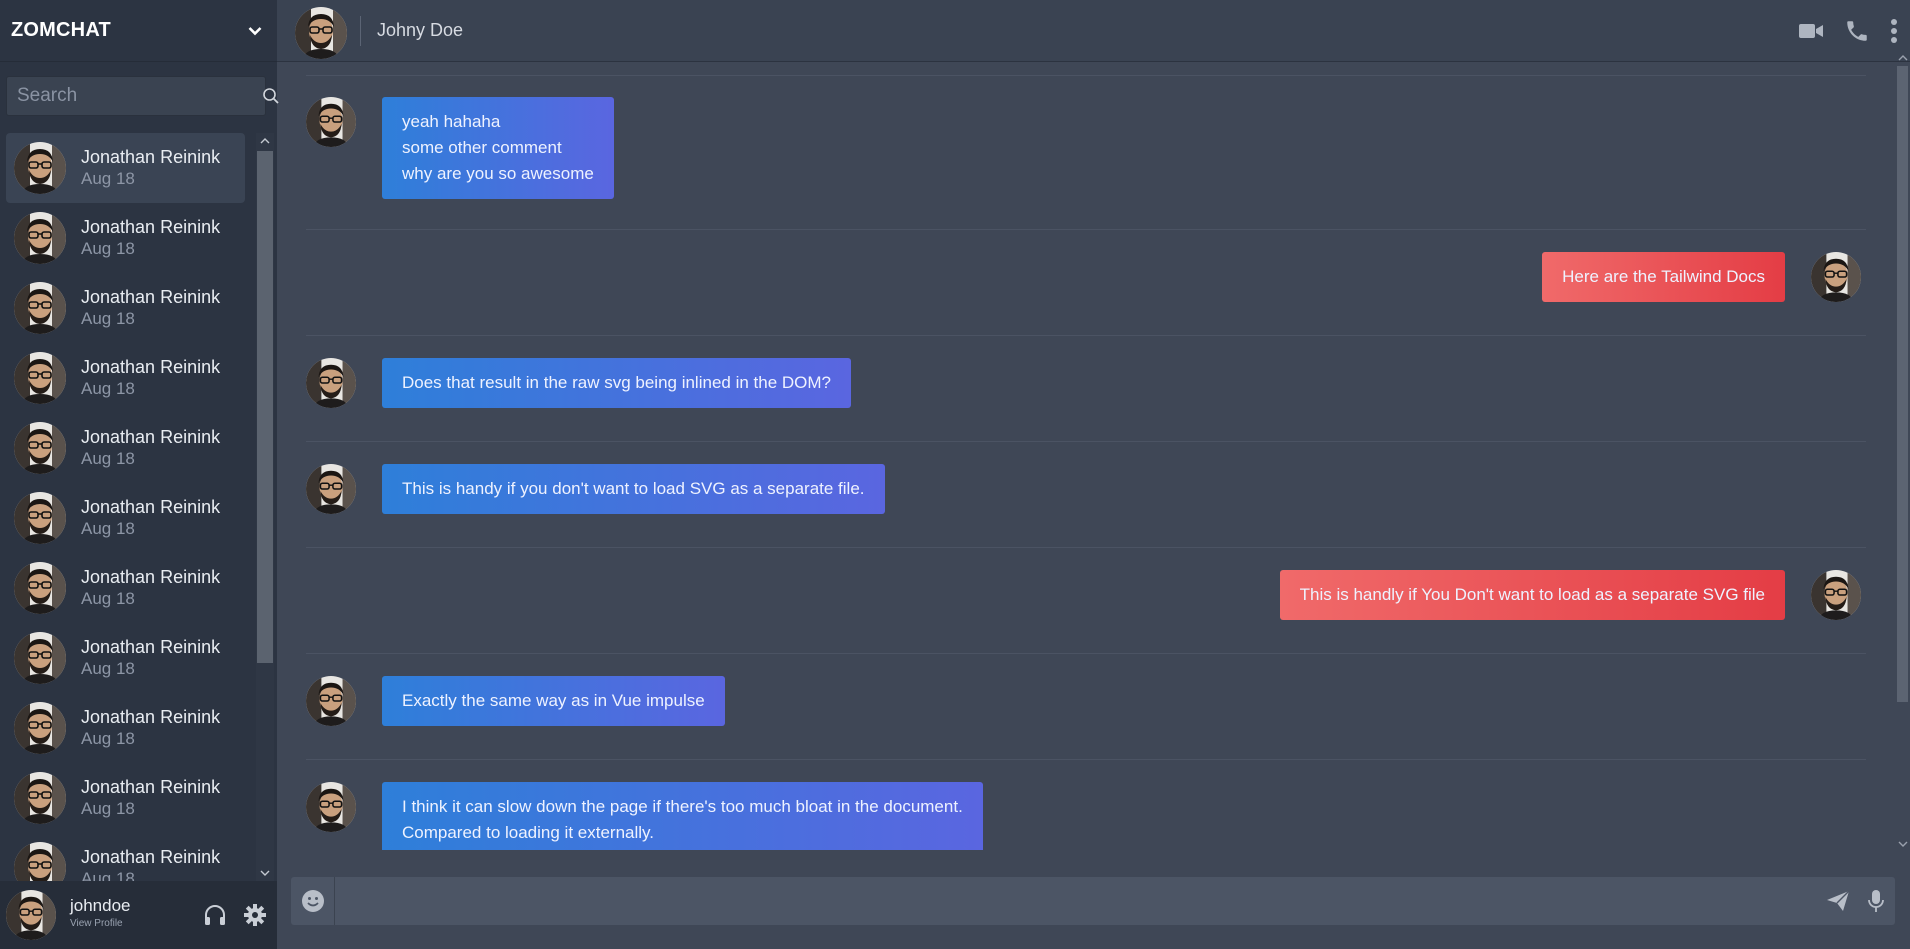  I want to click on brand-bar: ZOMCHAT, so click(138, 31).